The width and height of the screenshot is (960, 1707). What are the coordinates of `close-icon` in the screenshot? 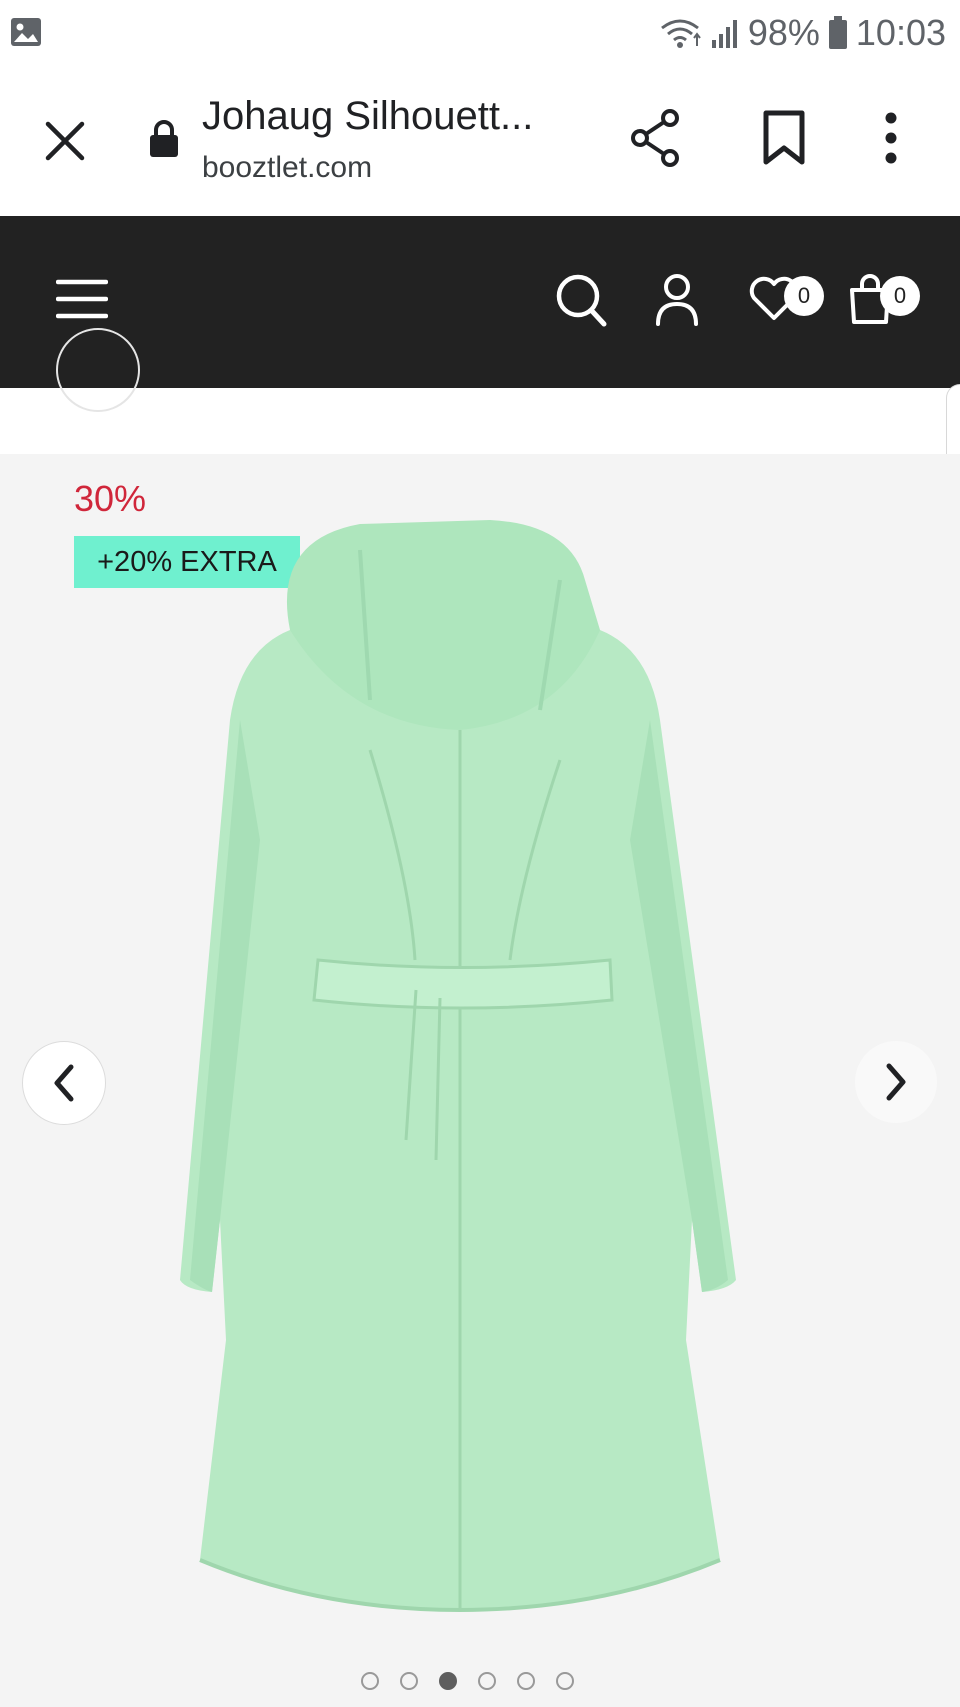 It's located at (65, 141).